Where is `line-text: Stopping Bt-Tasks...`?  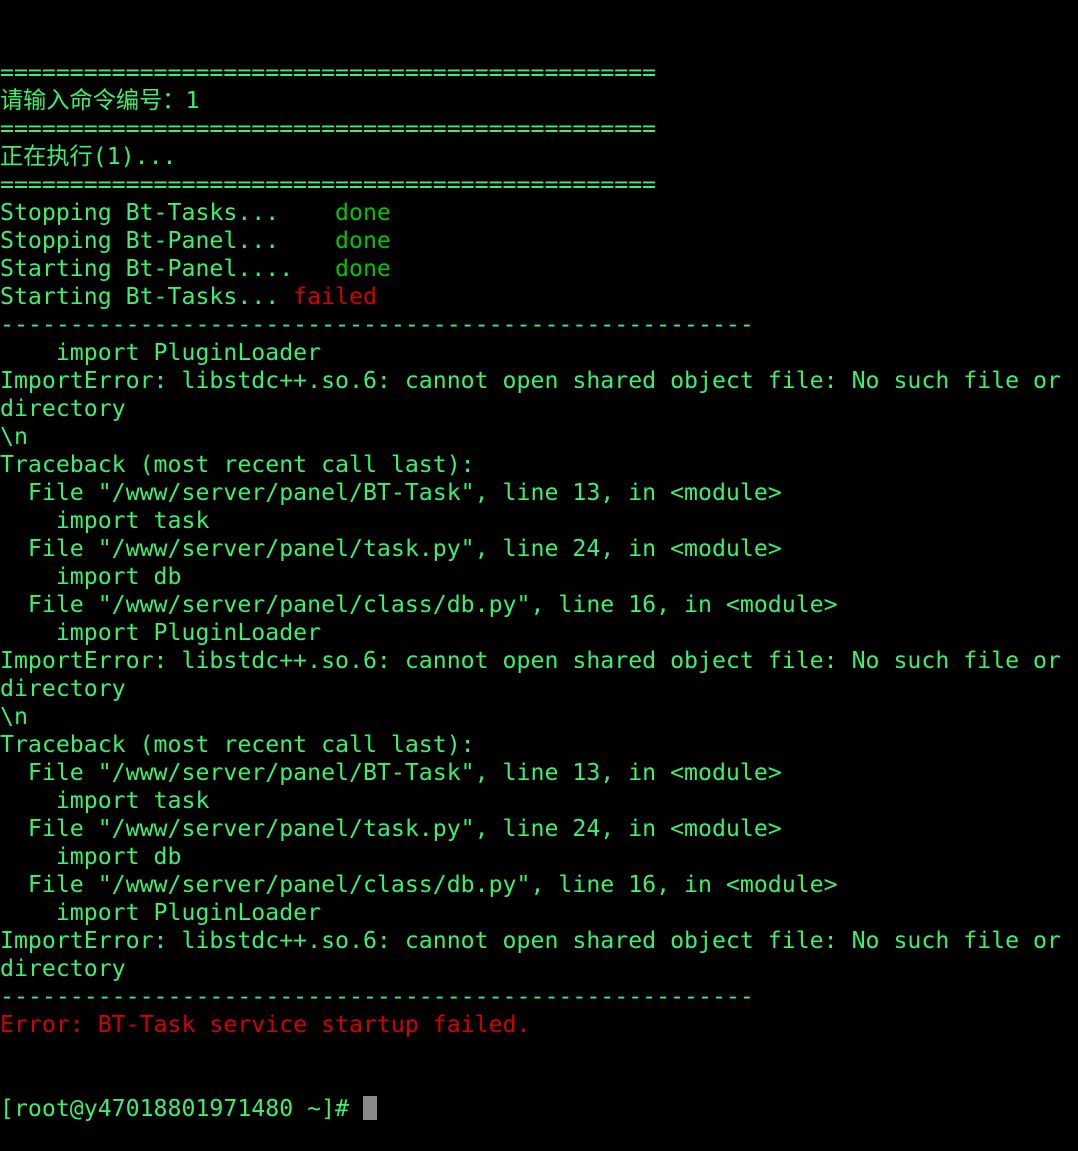
line-text: Stopping Bt-Tasks... is located at coordinates (168, 212).